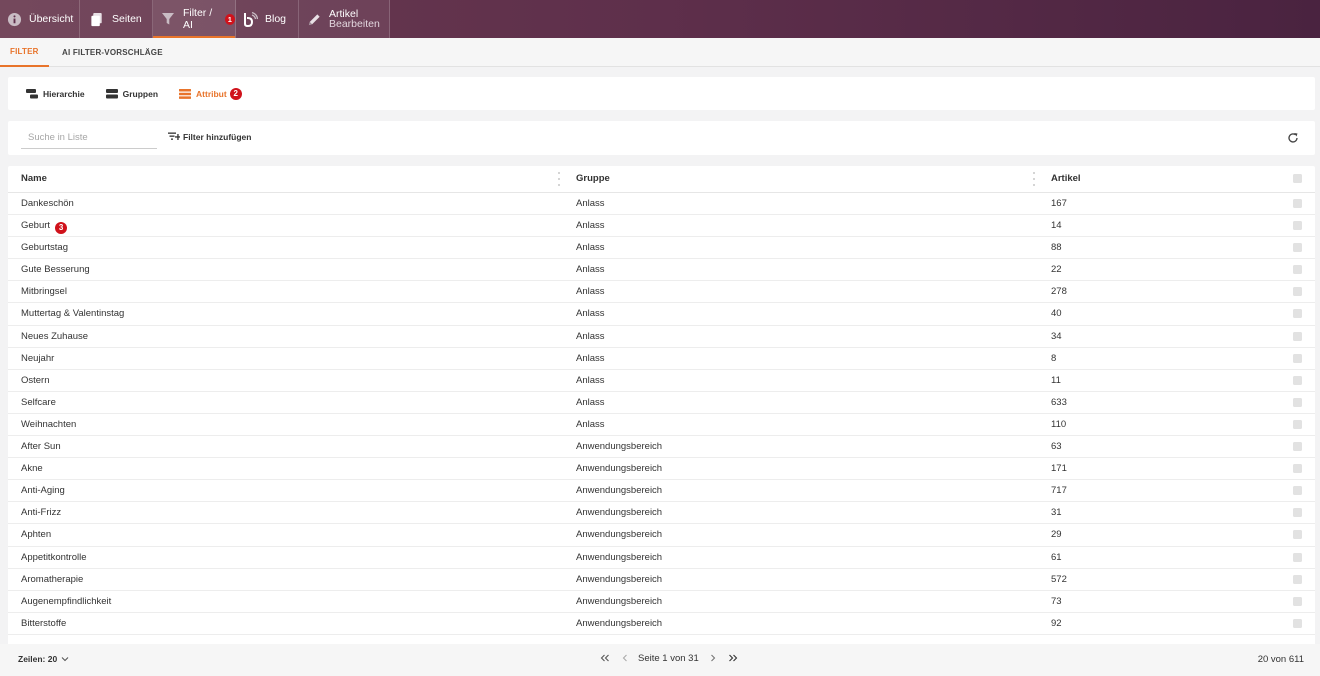 Image resolution: width=1320 pixels, height=676 pixels. I want to click on table-row: Aphten Anwendungsbereich 29, so click(661, 535).